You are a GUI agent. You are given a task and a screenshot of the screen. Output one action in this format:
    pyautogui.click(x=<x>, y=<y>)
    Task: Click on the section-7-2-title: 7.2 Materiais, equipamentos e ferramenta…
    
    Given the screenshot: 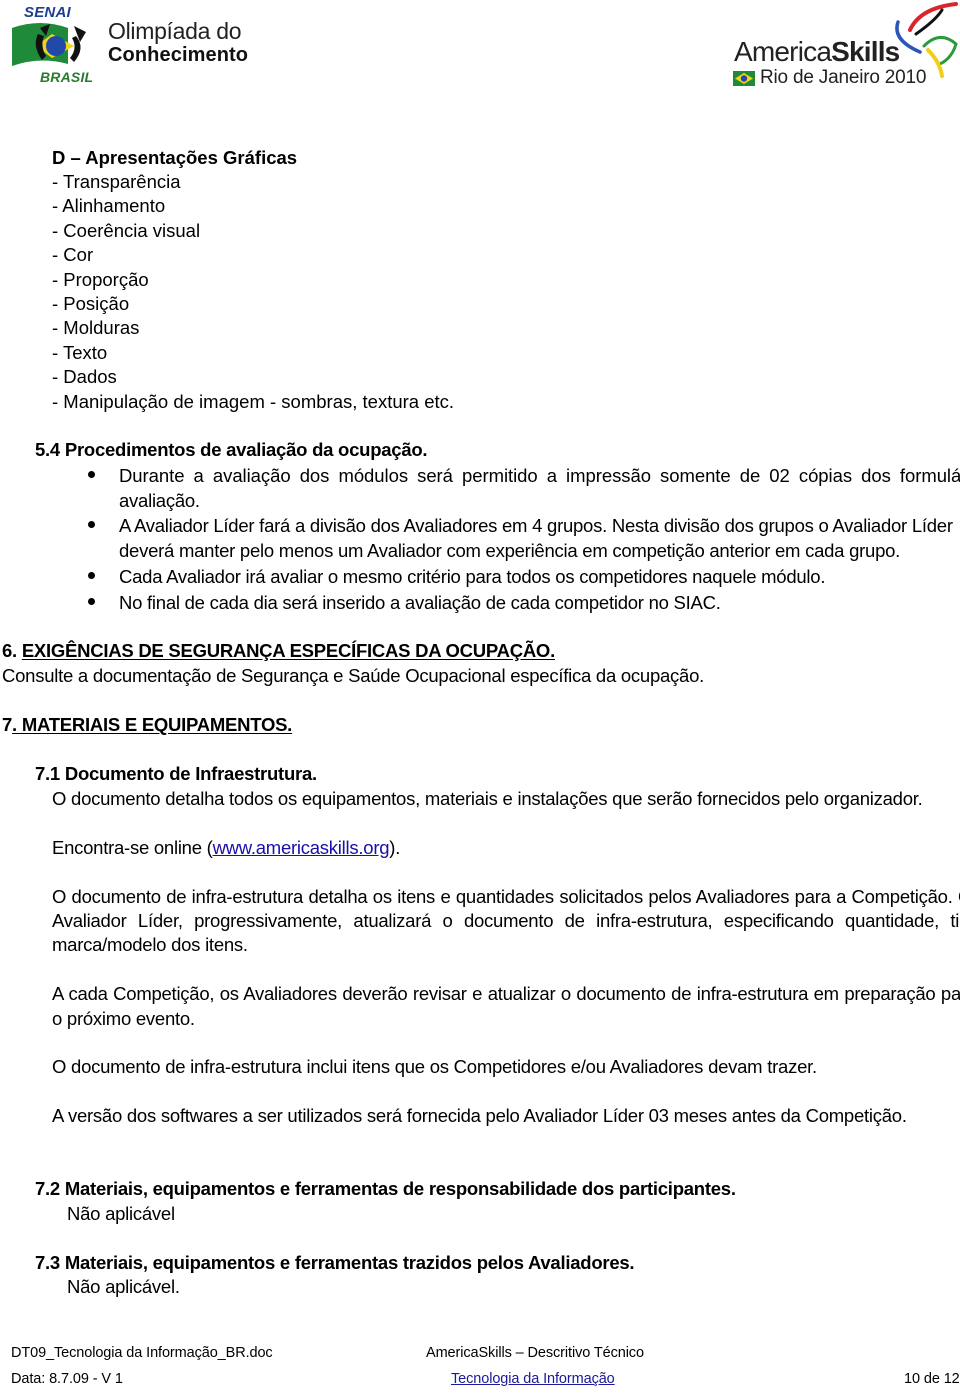 What is the action you would take?
    pyautogui.click(x=385, y=1188)
    